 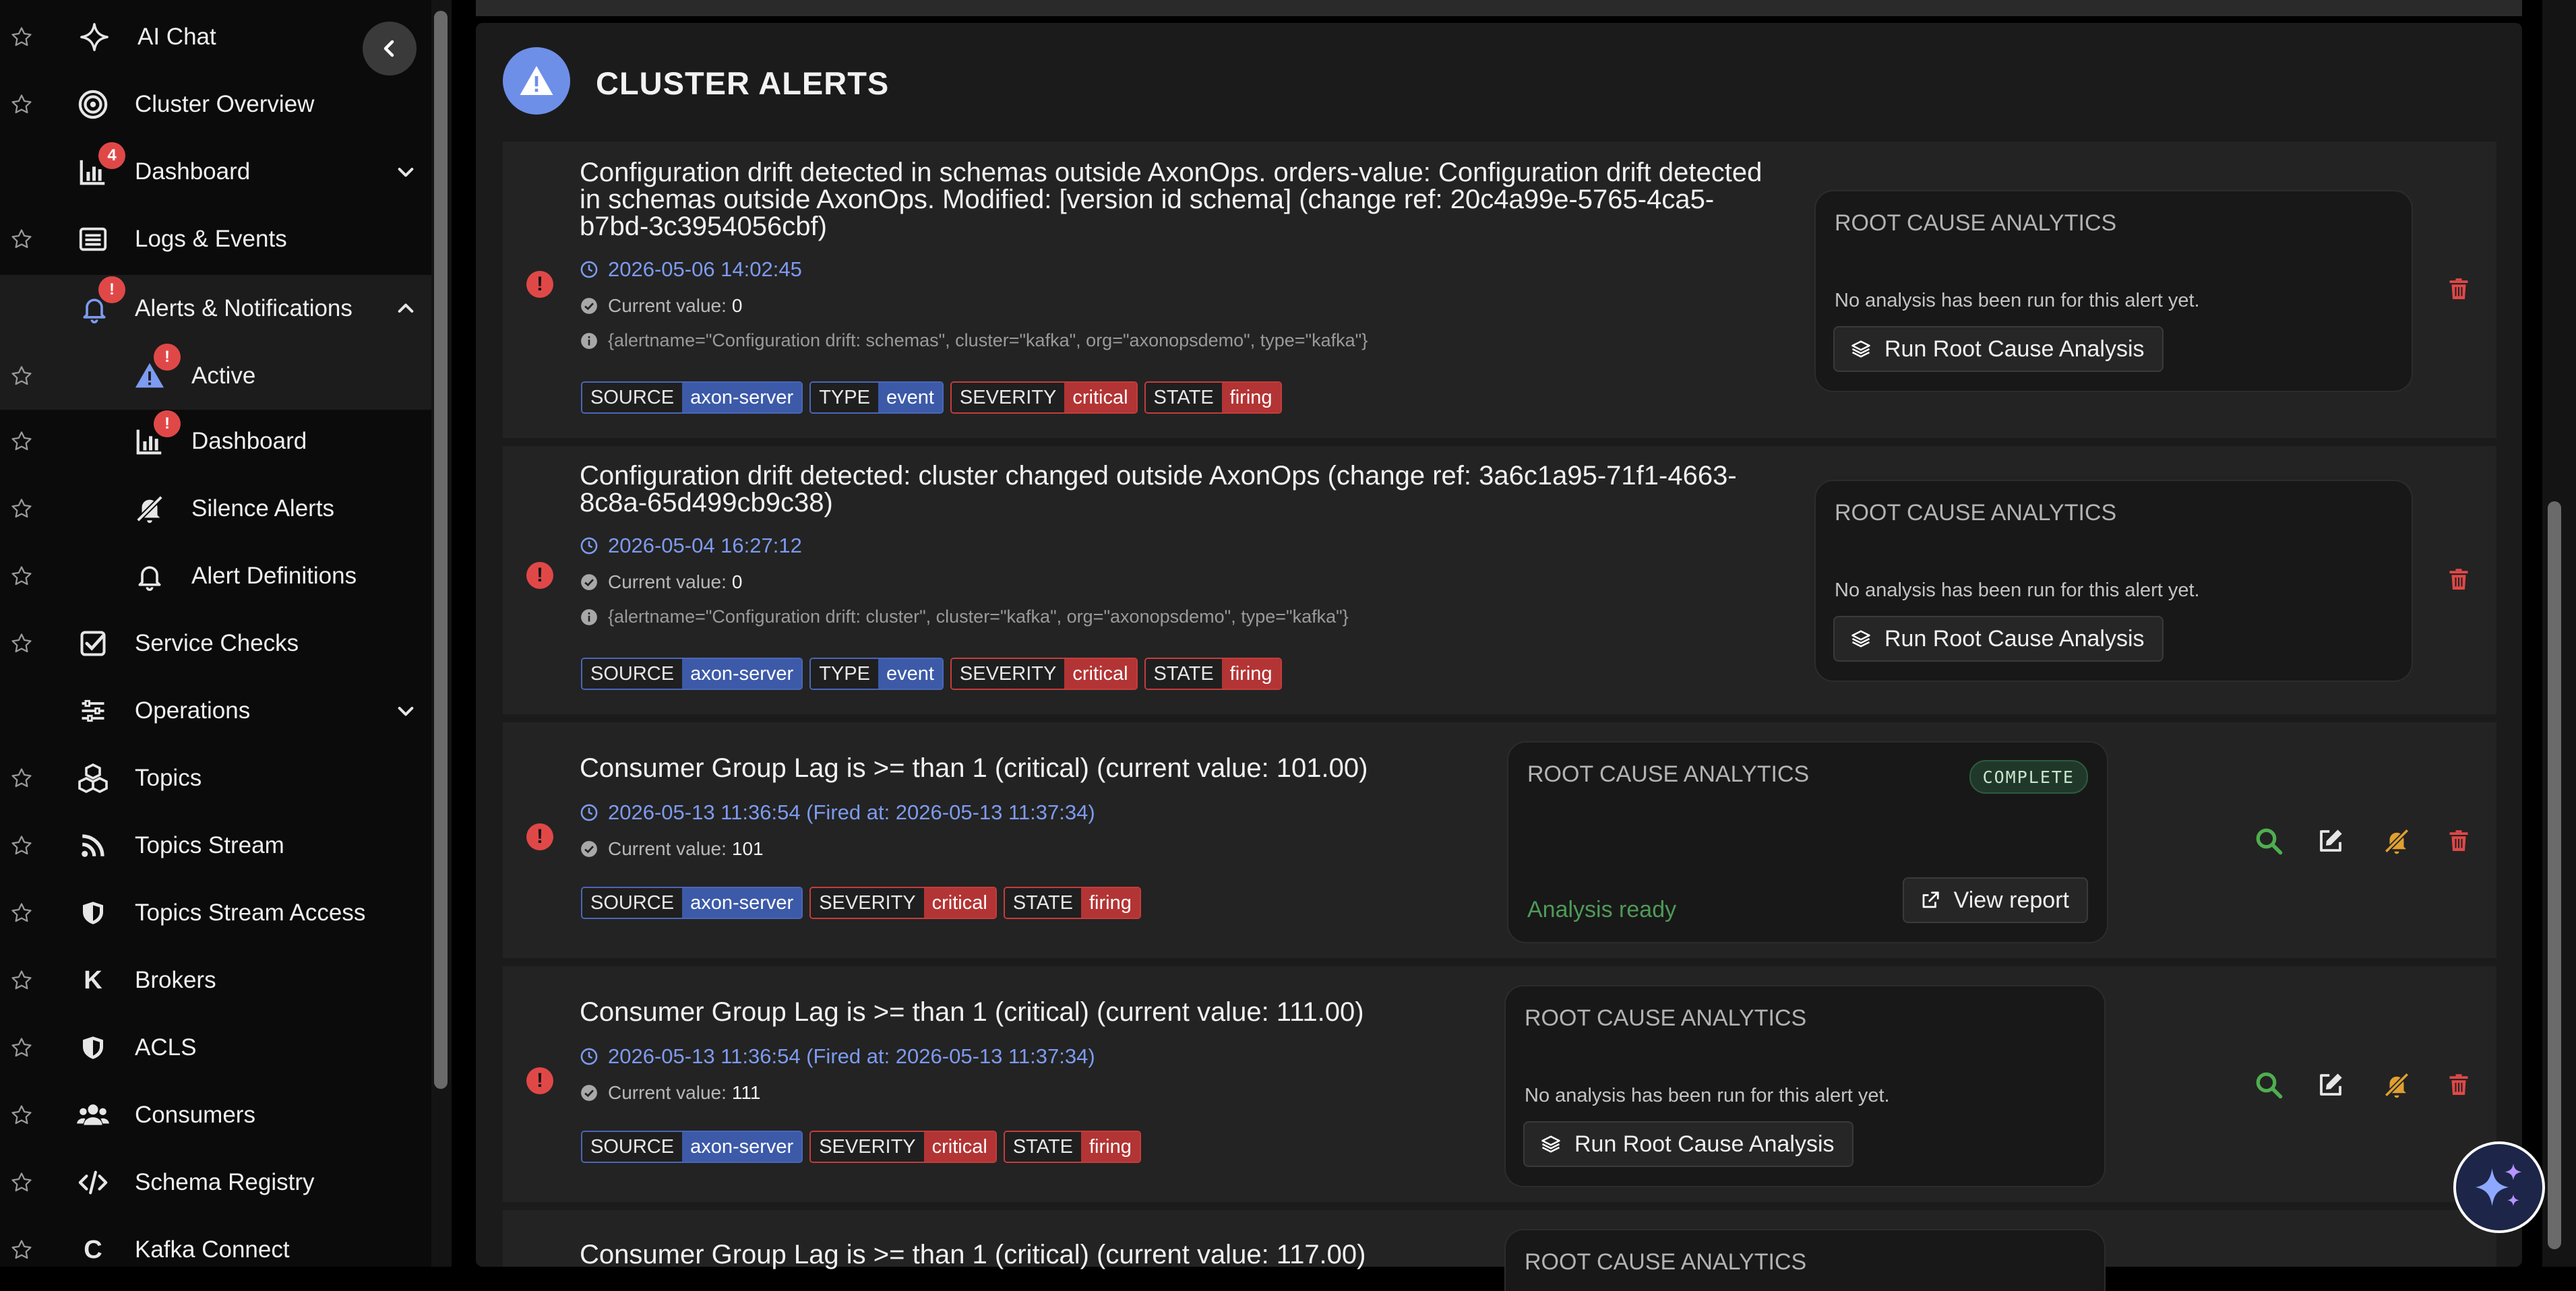 What do you see at coordinates (215, 308) in the screenshot?
I see `sidebar-item-alerts-notifications: ! Alerts & Notifications` at bounding box center [215, 308].